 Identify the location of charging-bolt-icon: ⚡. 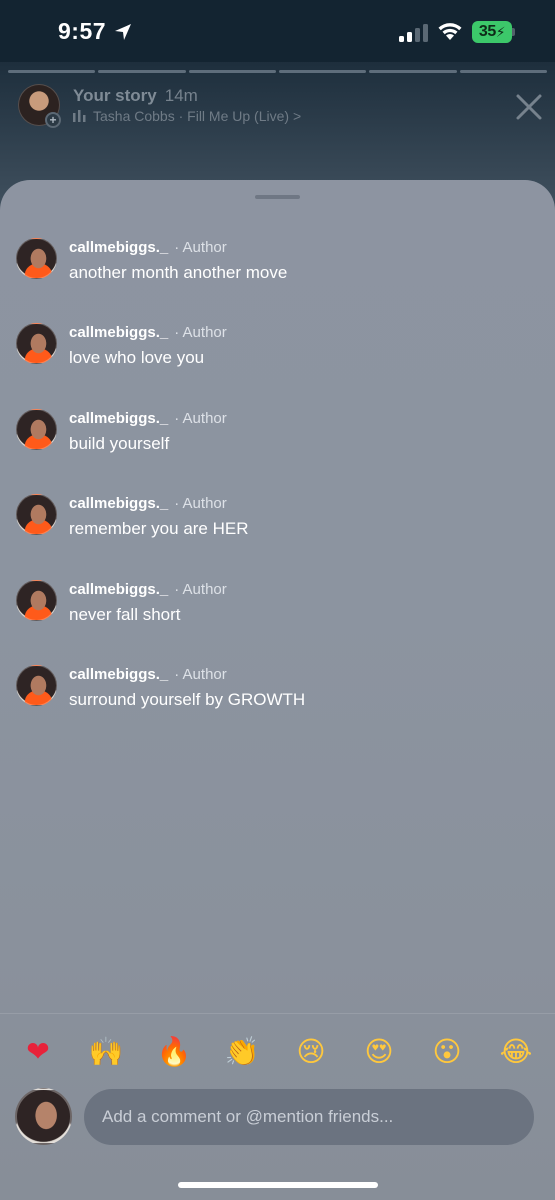
(500, 31).